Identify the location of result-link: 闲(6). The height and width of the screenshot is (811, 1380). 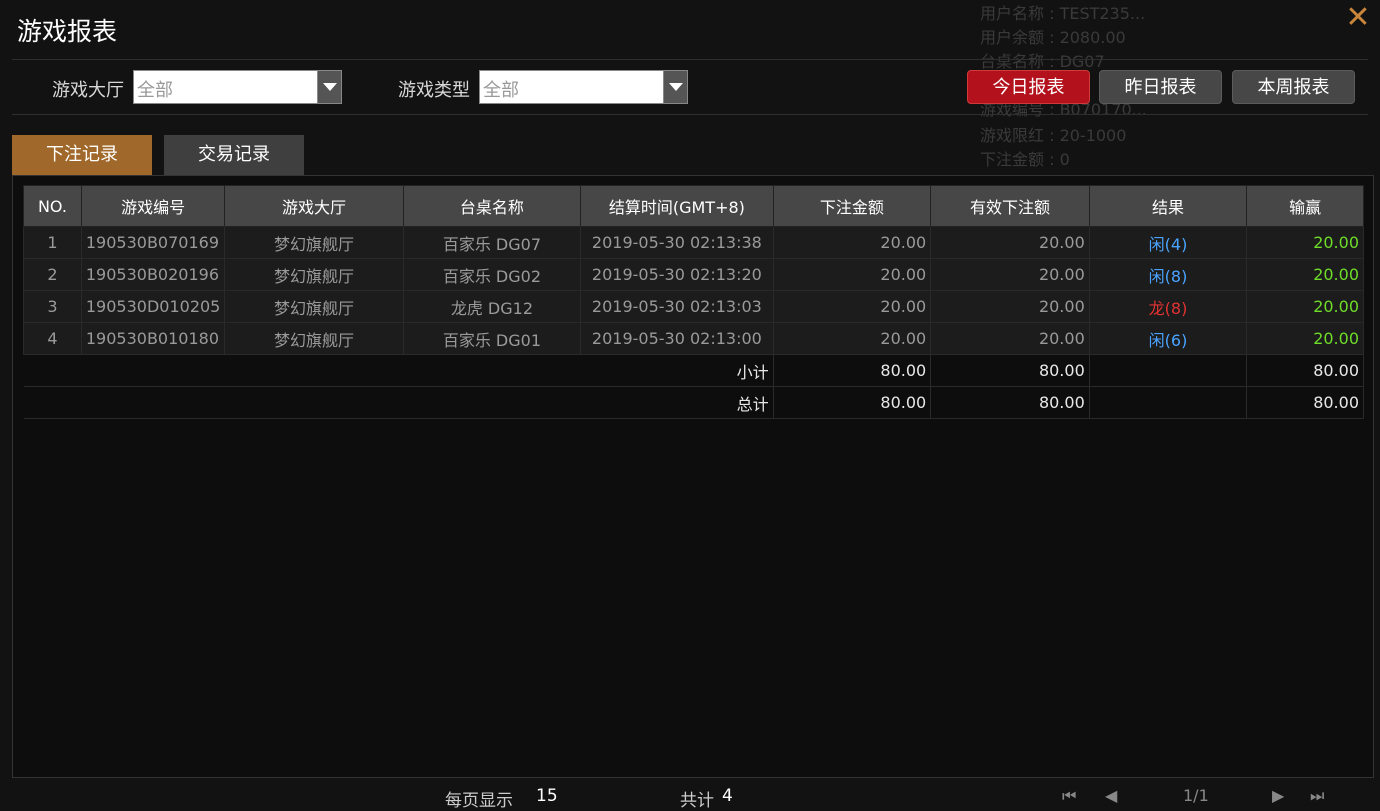
(1168, 338).